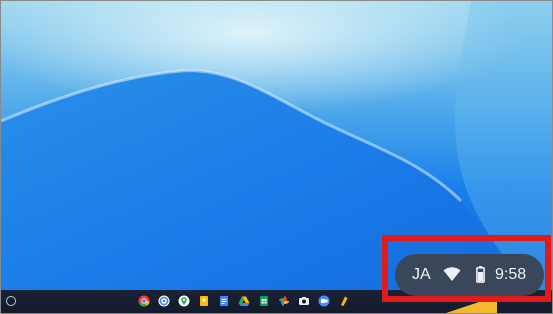 The height and width of the screenshot is (314, 553). What do you see at coordinates (471, 307) in the screenshot?
I see `pointer-arrow-icon` at bounding box center [471, 307].